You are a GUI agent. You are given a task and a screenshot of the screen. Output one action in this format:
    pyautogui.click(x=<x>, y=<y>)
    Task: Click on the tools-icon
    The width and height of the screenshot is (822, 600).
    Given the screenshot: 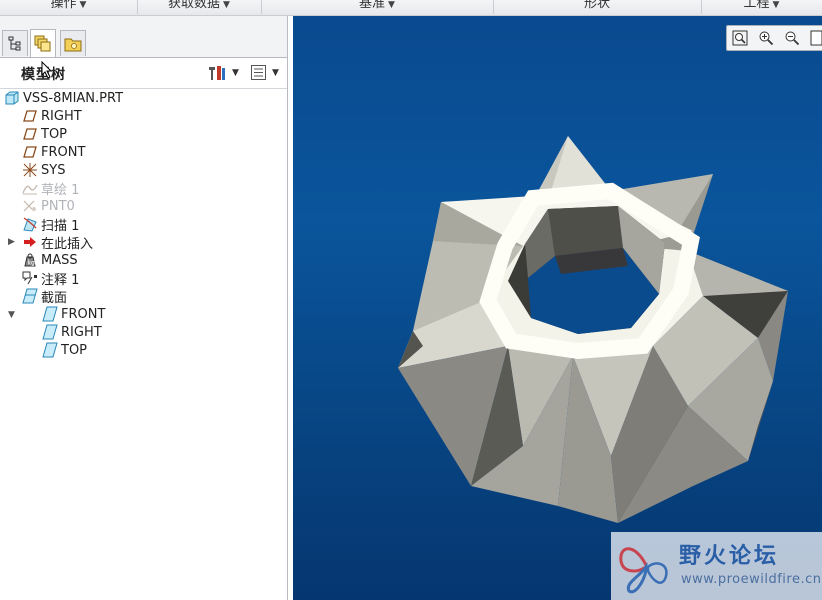 What is the action you would take?
    pyautogui.click(x=217, y=73)
    